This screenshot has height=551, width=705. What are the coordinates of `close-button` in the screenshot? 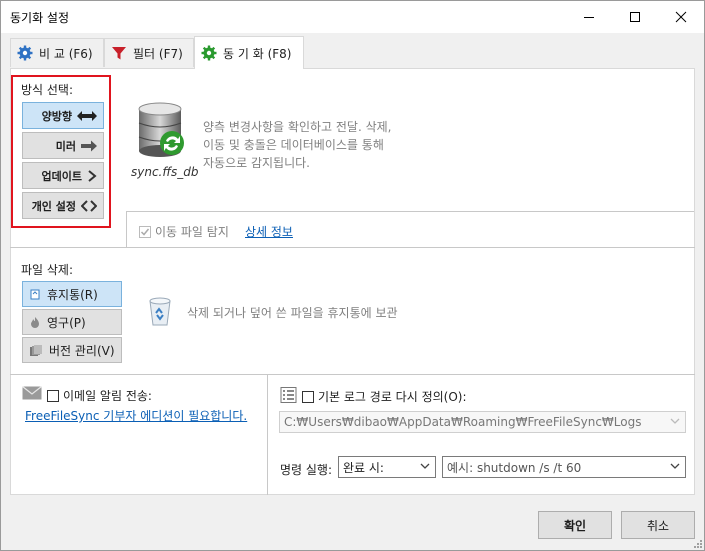 It's located at (681, 17).